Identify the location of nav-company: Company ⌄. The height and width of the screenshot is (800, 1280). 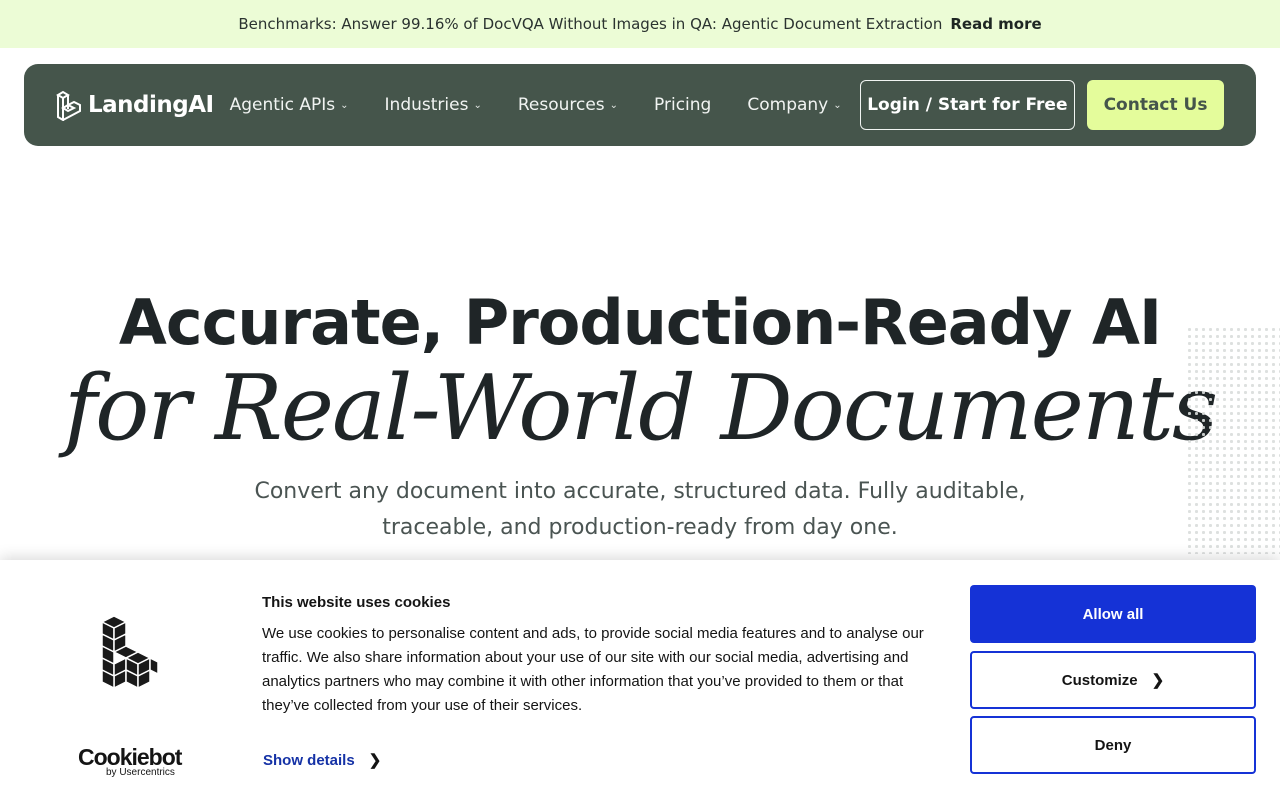
(794, 105).